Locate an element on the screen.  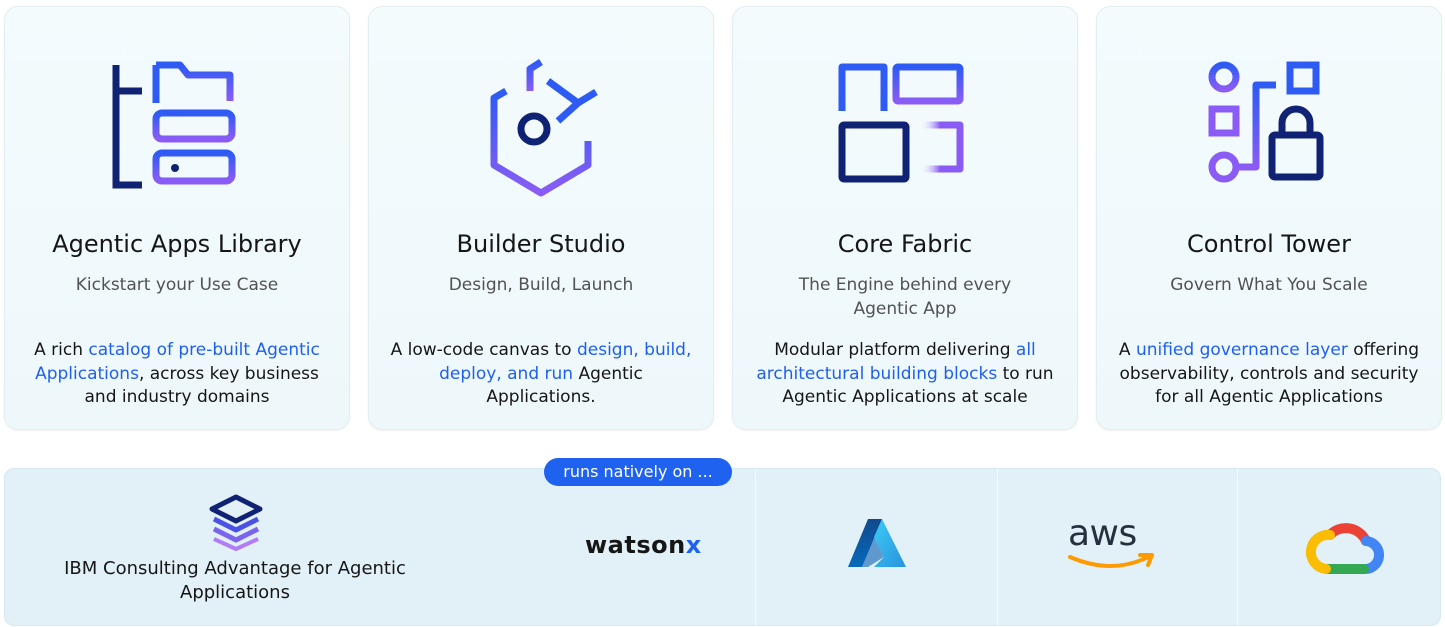
aws-tile: aws is located at coordinates (1117, 548).